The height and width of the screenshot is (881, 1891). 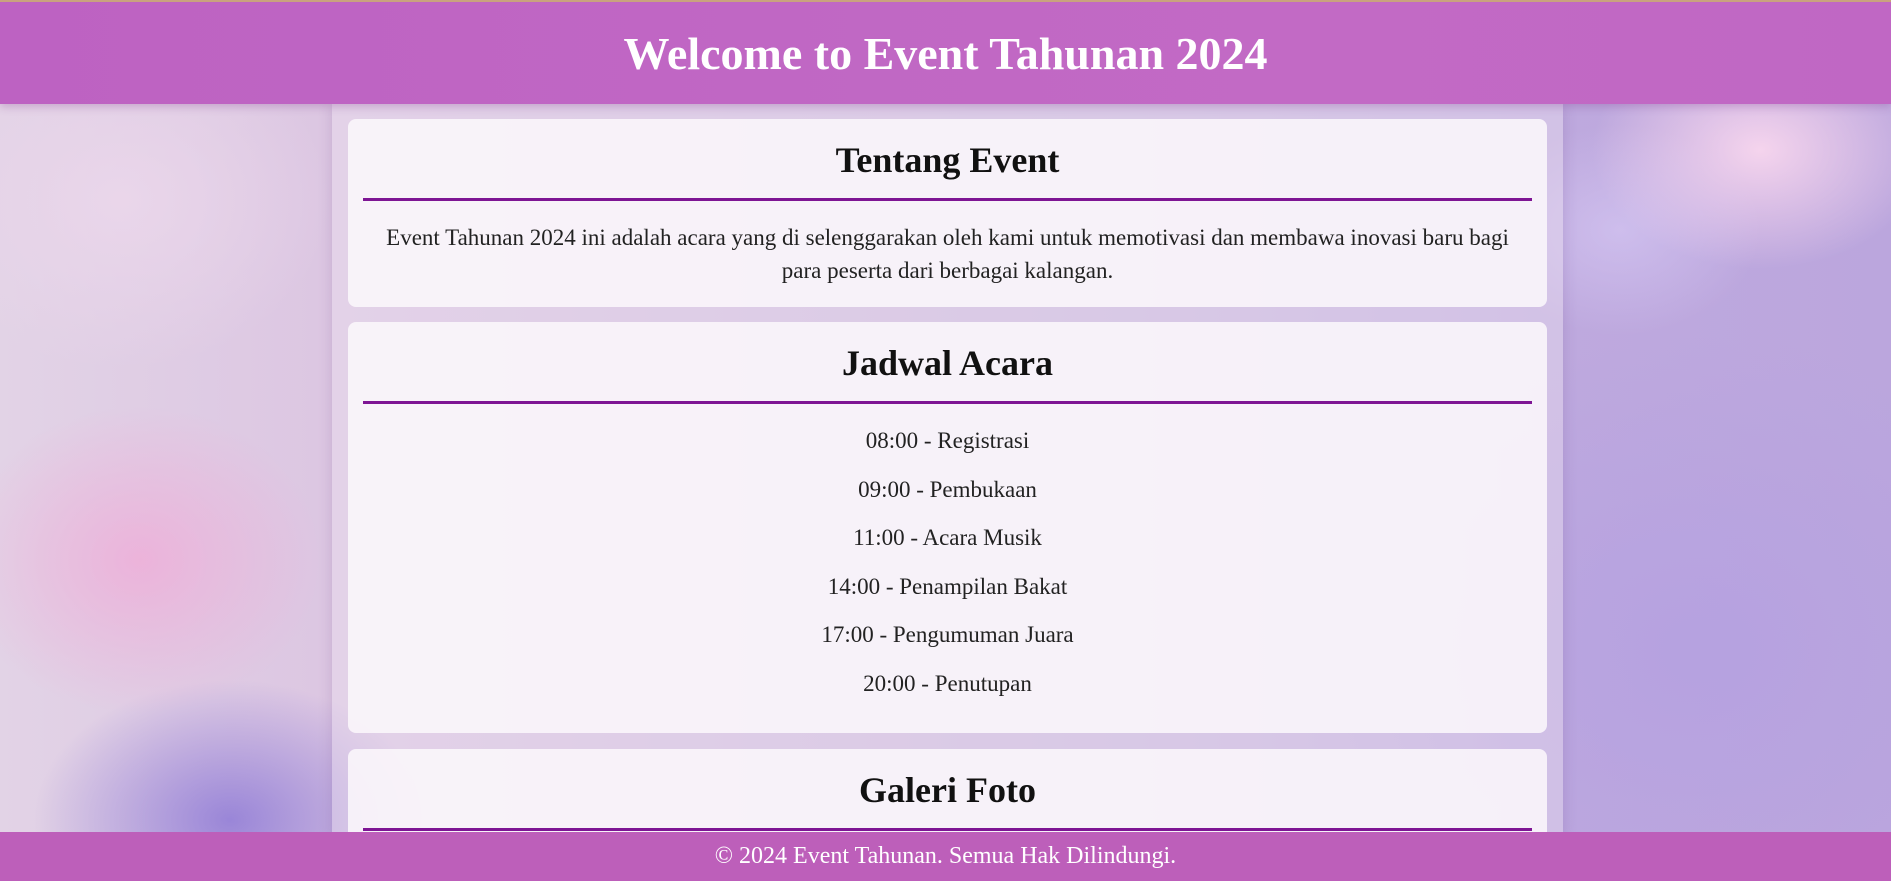 I want to click on page-header: Welcome to Event Tahunan 2024, so click(x=945, y=52).